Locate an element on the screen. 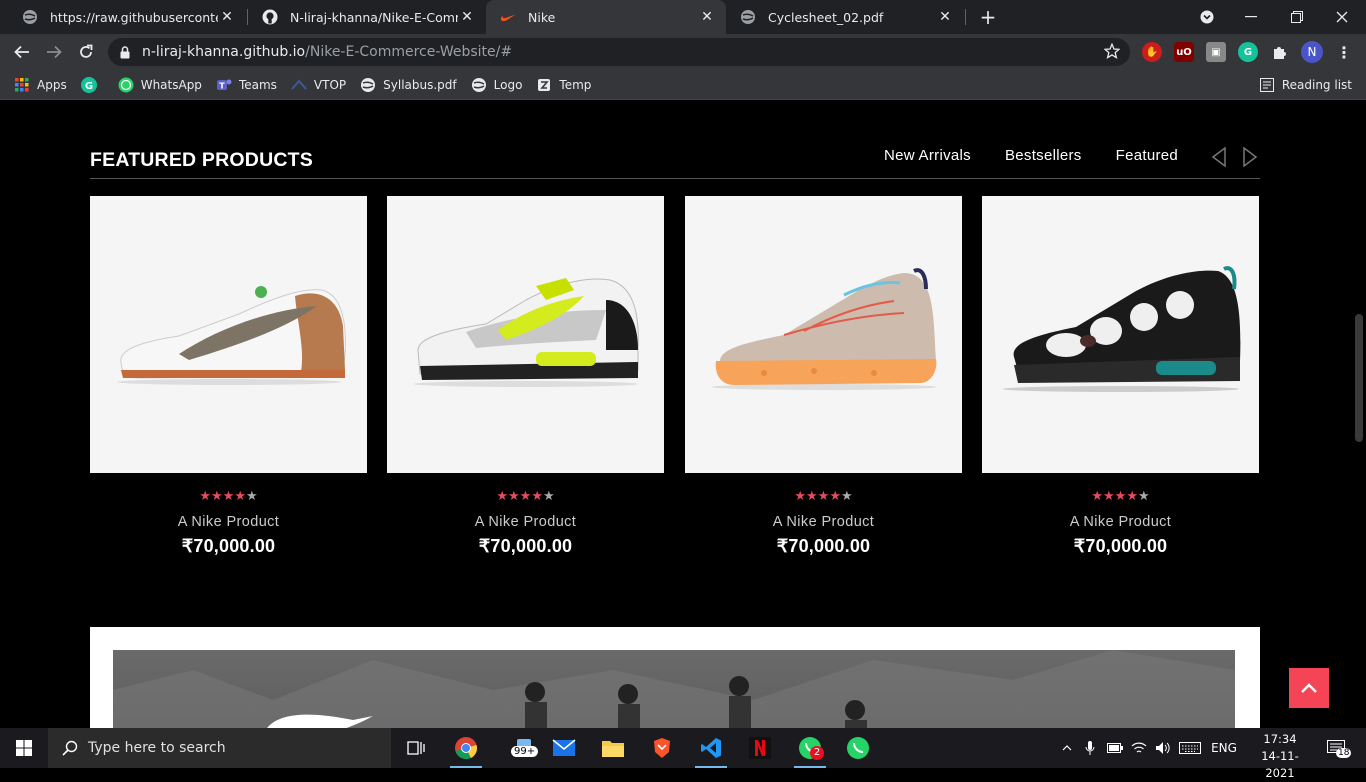 Image resolution: width=1366 pixels, height=782 pixels. apps-grid-icon is located at coordinates (22, 85).